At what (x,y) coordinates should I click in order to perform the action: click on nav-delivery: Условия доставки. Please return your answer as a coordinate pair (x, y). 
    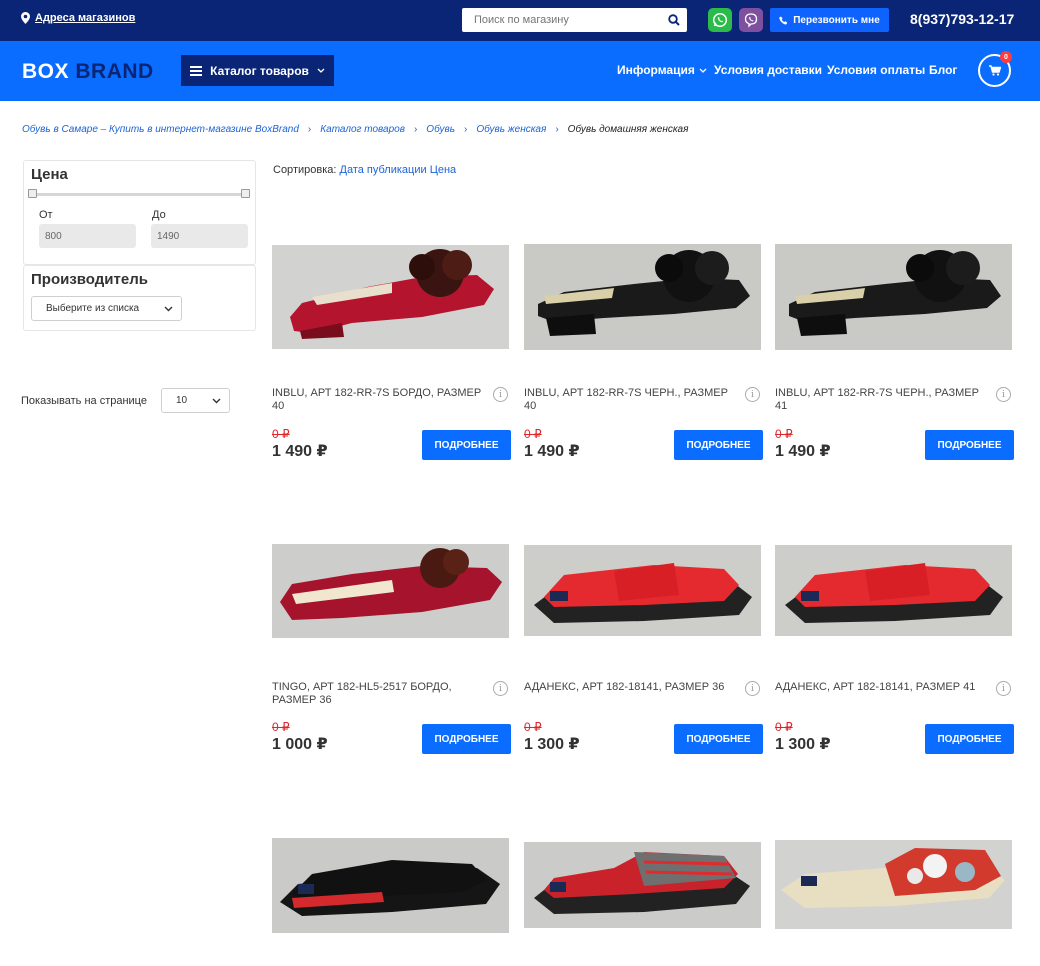
    Looking at the image, I should click on (768, 70).